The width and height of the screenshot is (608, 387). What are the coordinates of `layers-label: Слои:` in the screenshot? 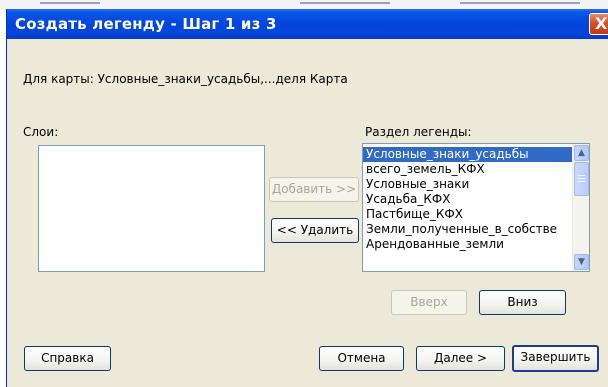 It's located at (41, 132).